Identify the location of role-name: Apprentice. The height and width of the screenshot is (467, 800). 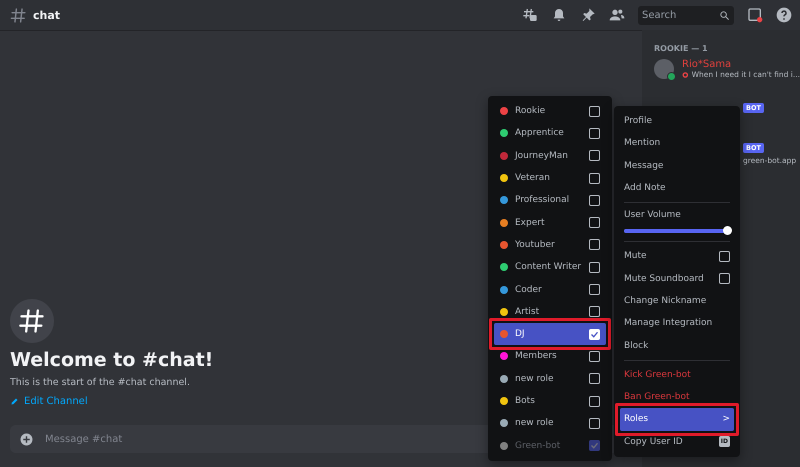
(540, 133).